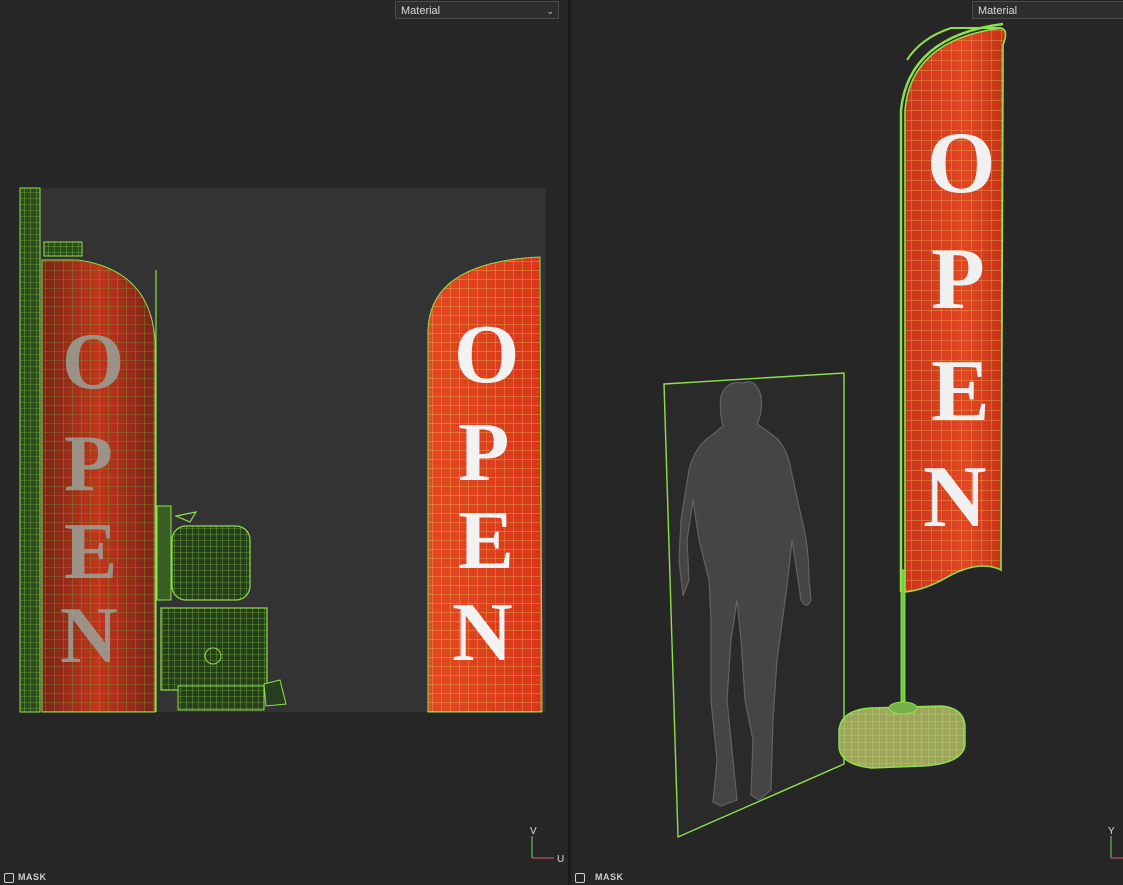 Image resolution: width=1123 pixels, height=885 pixels. I want to click on mask-label: MASK, so click(32, 877).